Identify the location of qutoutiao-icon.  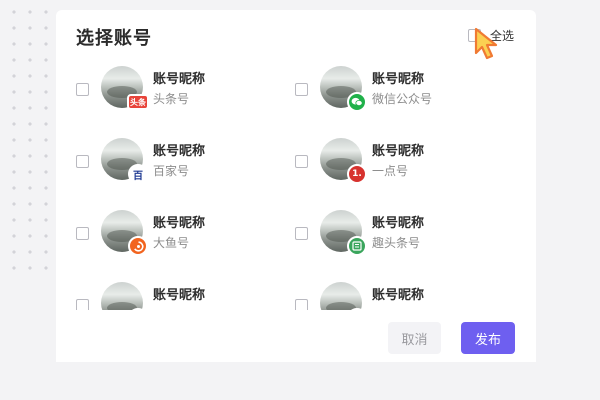
(357, 246).